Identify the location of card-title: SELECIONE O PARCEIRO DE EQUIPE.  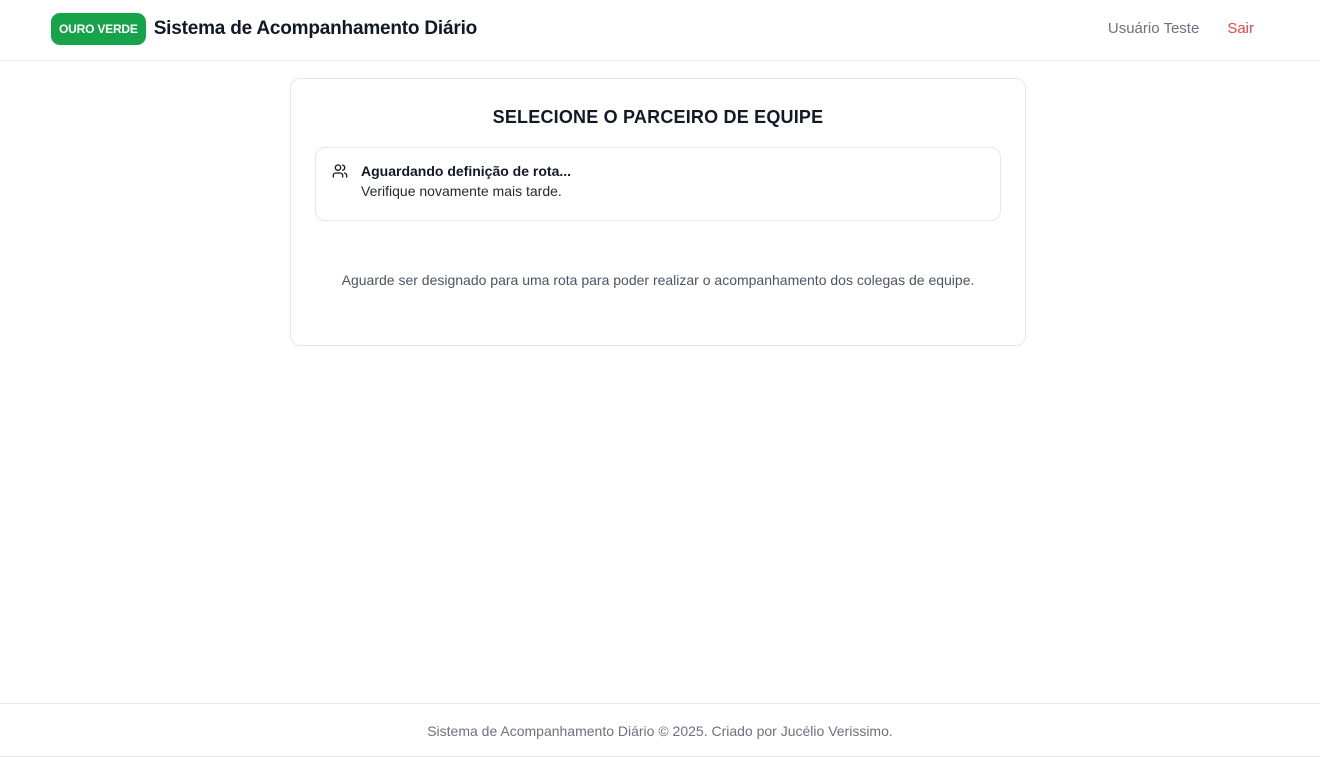
(658, 117).